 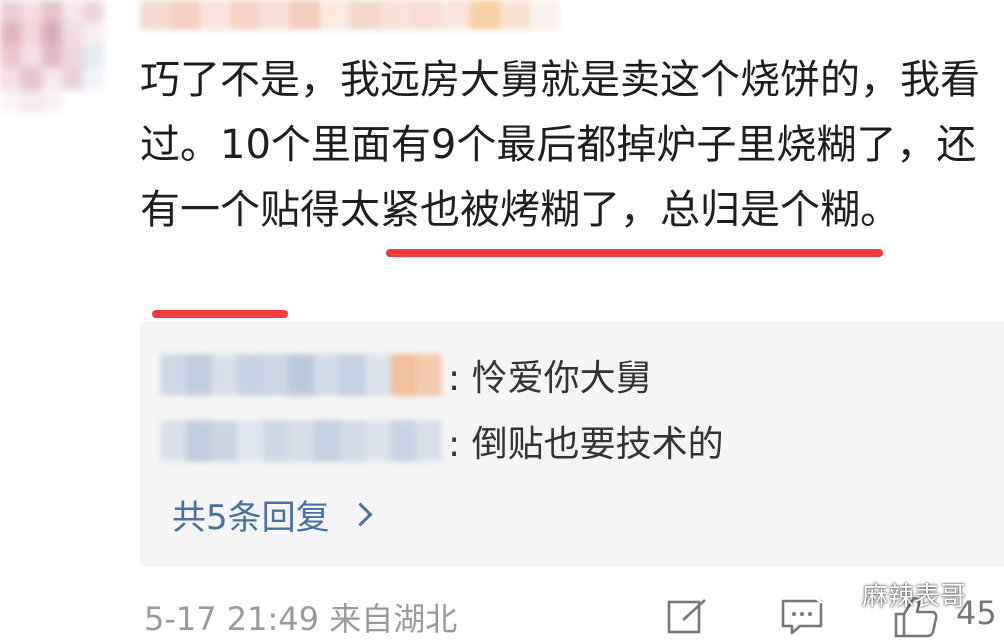 What do you see at coordinates (914, 597) in the screenshot?
I see `watermark-text: 麻辣表哥` at bounding box center [914, 597].